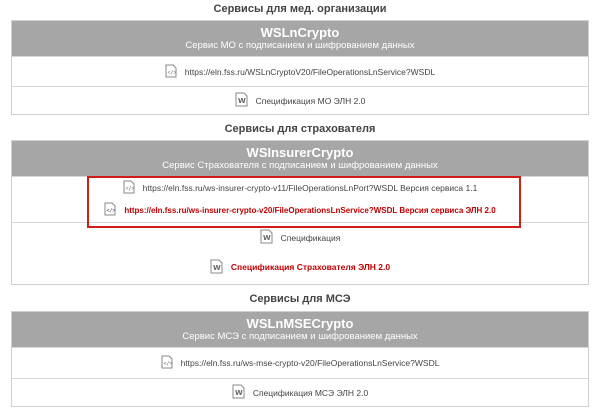  I want to click on section-title-mse: Сервисы для МСЭ, so click(300, 299).